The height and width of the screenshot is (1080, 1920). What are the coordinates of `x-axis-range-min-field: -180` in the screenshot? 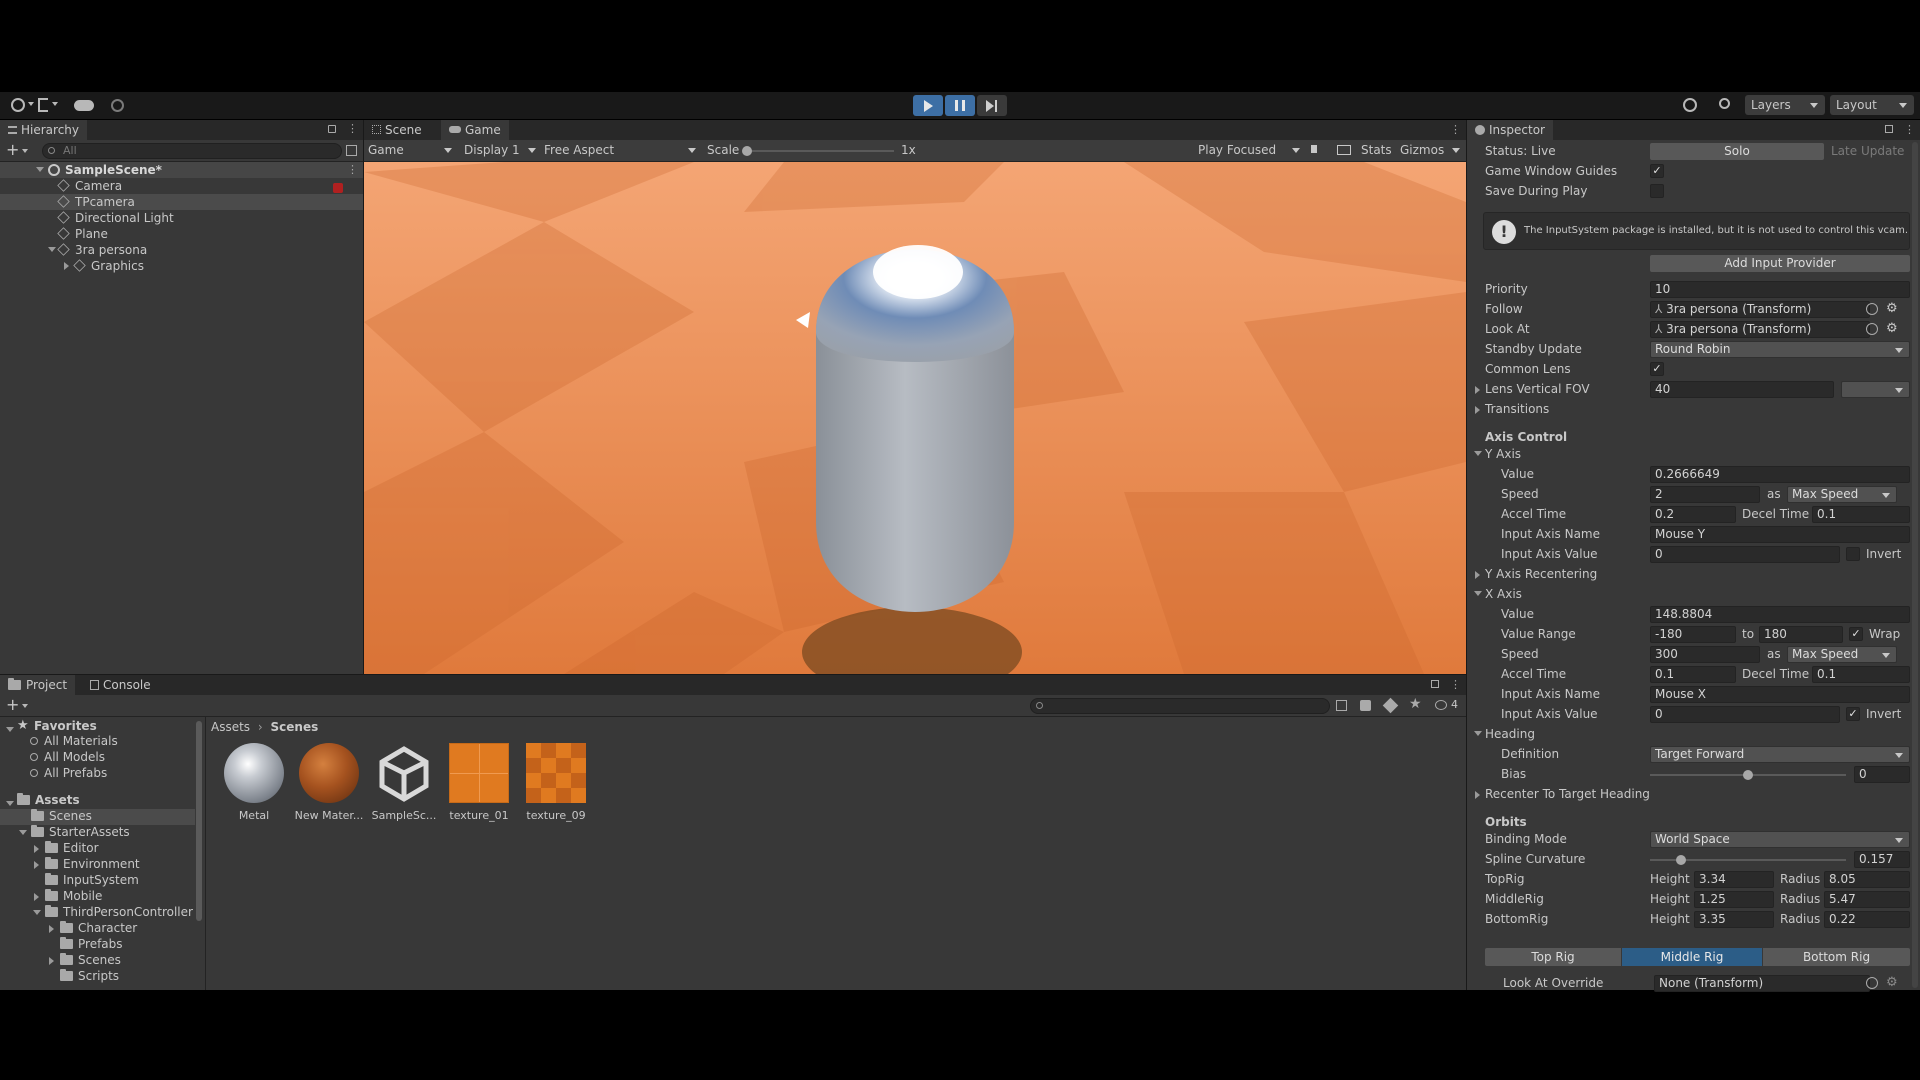 It's located at (1693, 634).